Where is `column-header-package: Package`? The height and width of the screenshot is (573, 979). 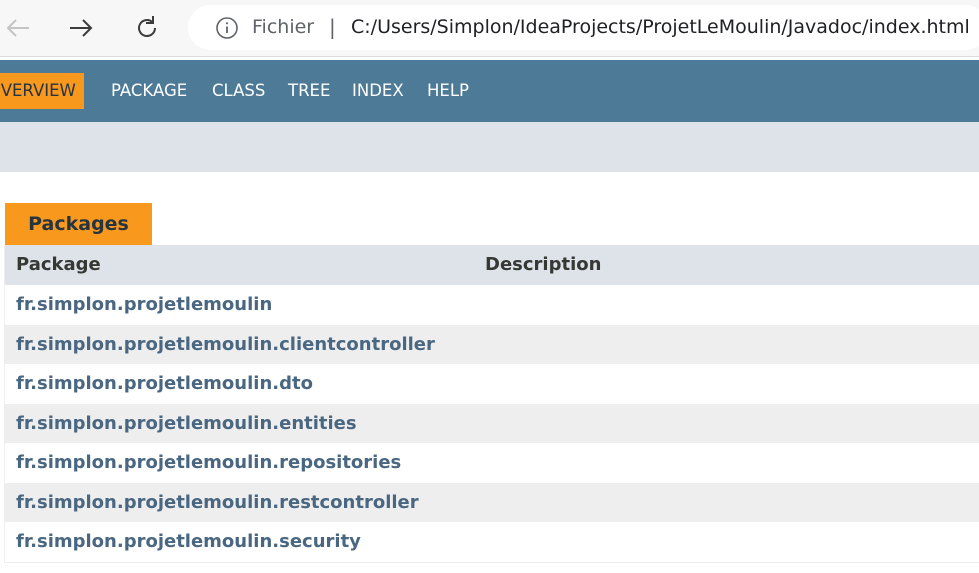
column-header-package: Package is located at coordinates (58, 264).